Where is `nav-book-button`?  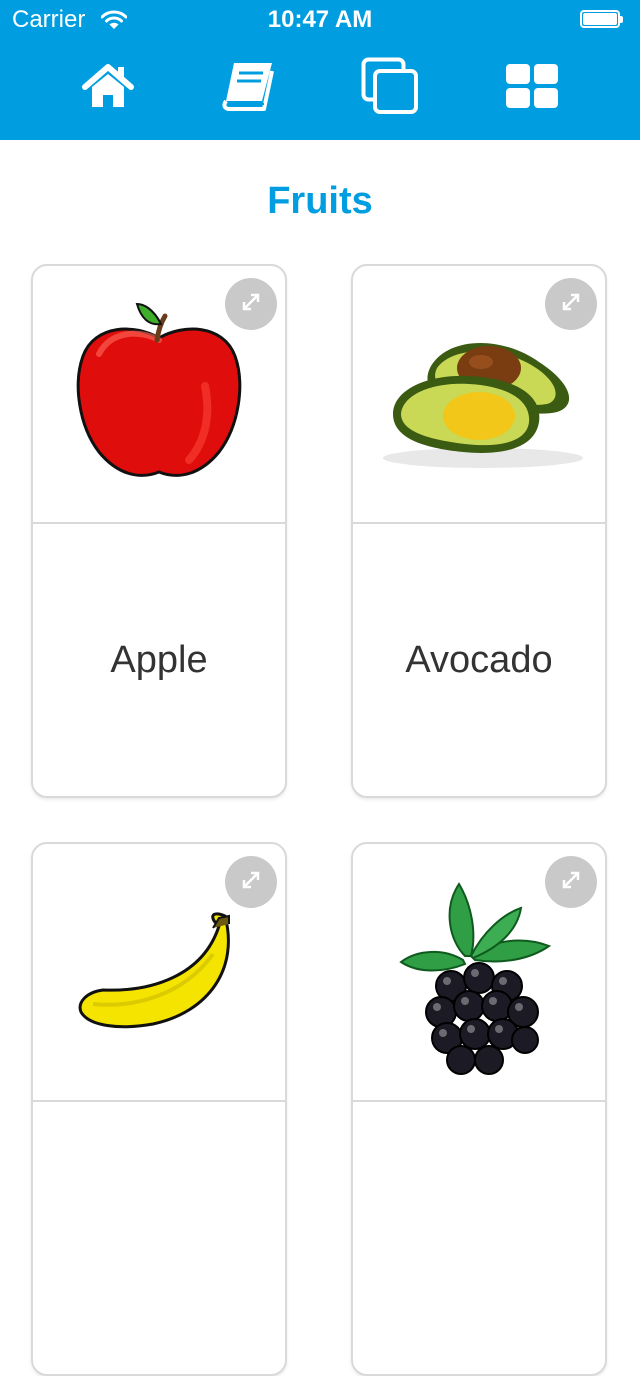 nav-book-button is located at coordinates (248, 88).